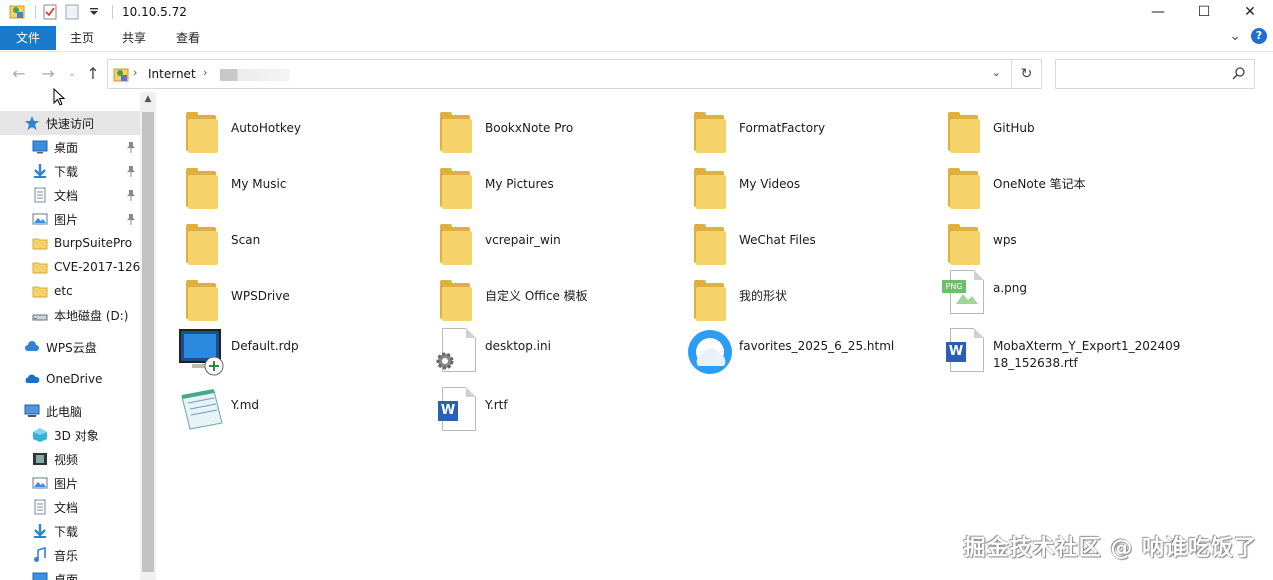  Describe the element at coordinates (40, 531) in the screenshot. I see `download-icon` at that location.